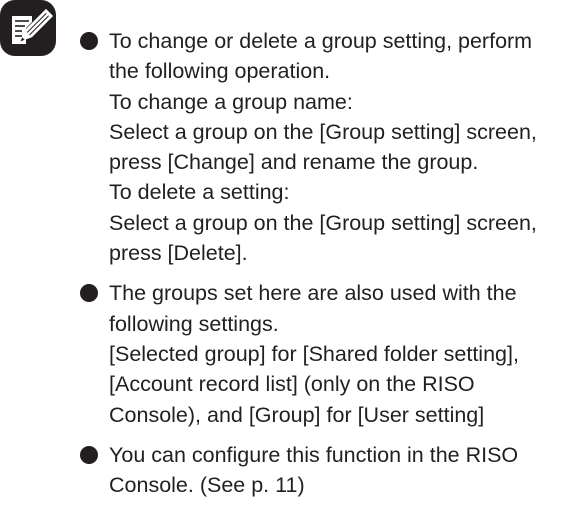 The height and width of the screenshot is (513, 587). What do you see at coordinates (194, 323) in the screenshot?
I see `note-line: following settings.` at bounding box center [194, 323].